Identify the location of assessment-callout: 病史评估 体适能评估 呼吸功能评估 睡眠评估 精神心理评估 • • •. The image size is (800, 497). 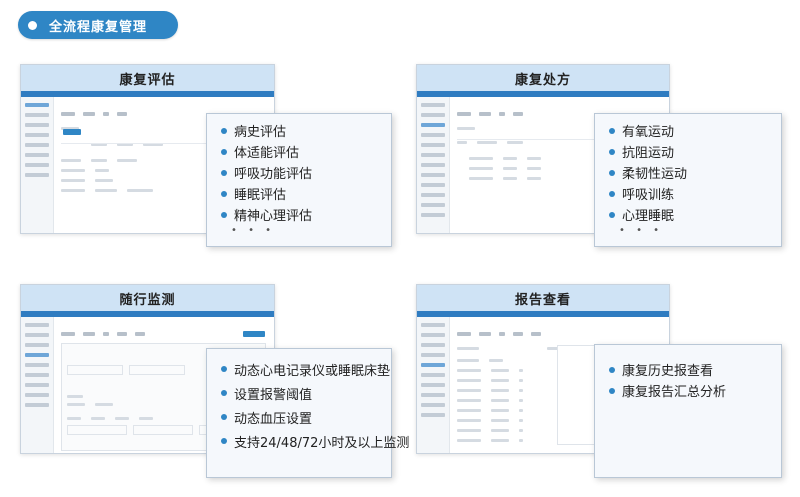
(299, 180).